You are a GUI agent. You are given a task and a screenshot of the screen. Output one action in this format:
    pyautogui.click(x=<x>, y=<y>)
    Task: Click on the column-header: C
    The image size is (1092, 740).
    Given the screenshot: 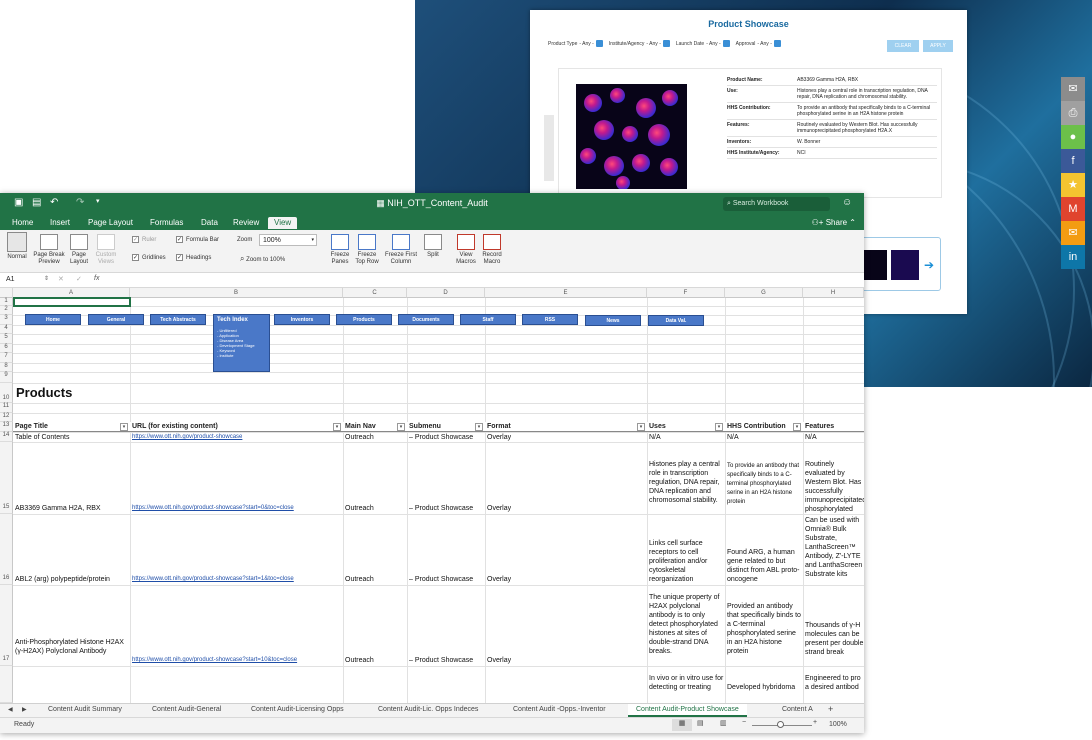 What is the action you would take?
    pyautogui.click(x=375, y=293)
    